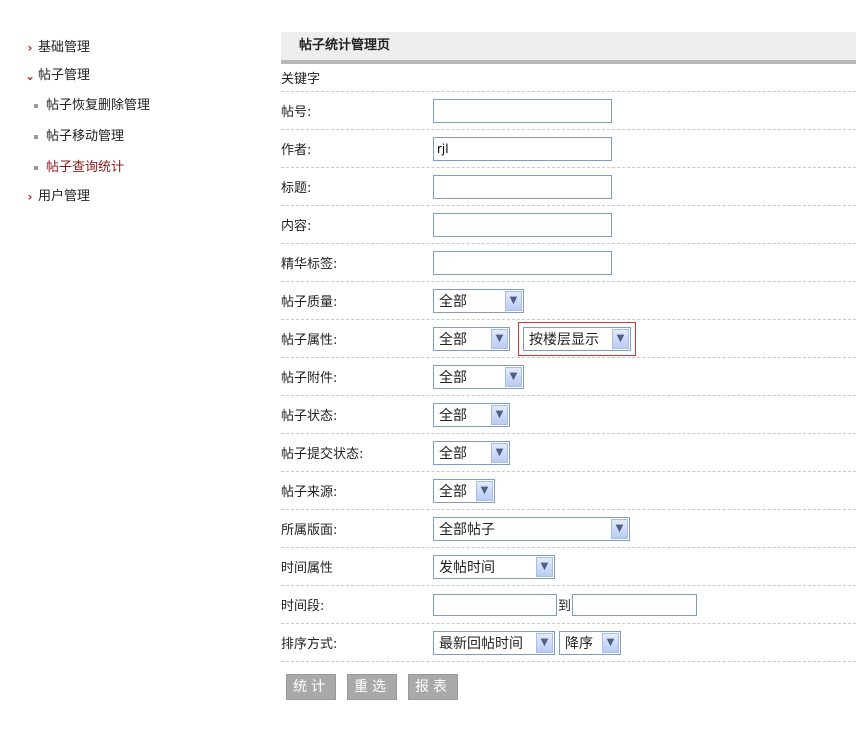 The image size is (856, 752). I want to click on field-label: 所属版面:, so click(309, 530).